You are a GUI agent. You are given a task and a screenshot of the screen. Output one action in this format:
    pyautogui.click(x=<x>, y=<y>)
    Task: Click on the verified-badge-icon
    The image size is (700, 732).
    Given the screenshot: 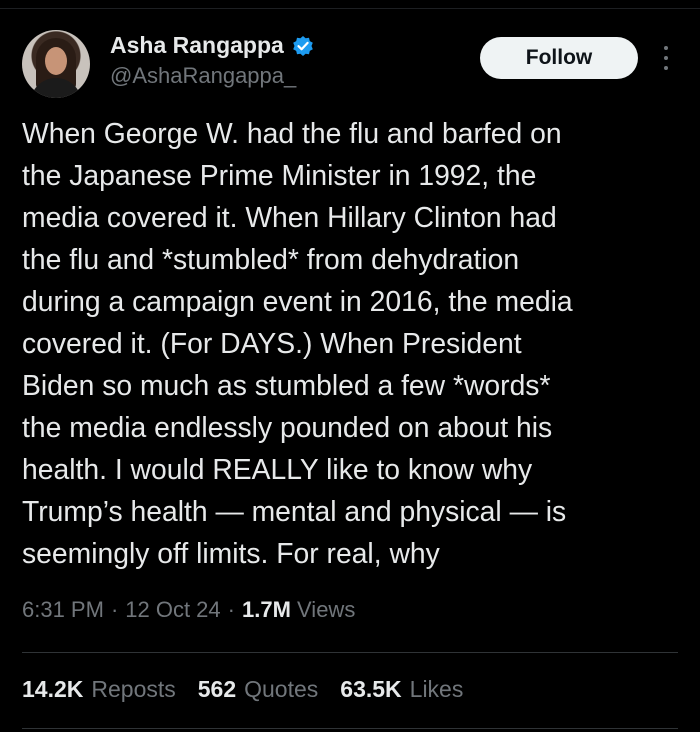 What is the action you would take?
    pyautogui.click(x=303, y=46)
    